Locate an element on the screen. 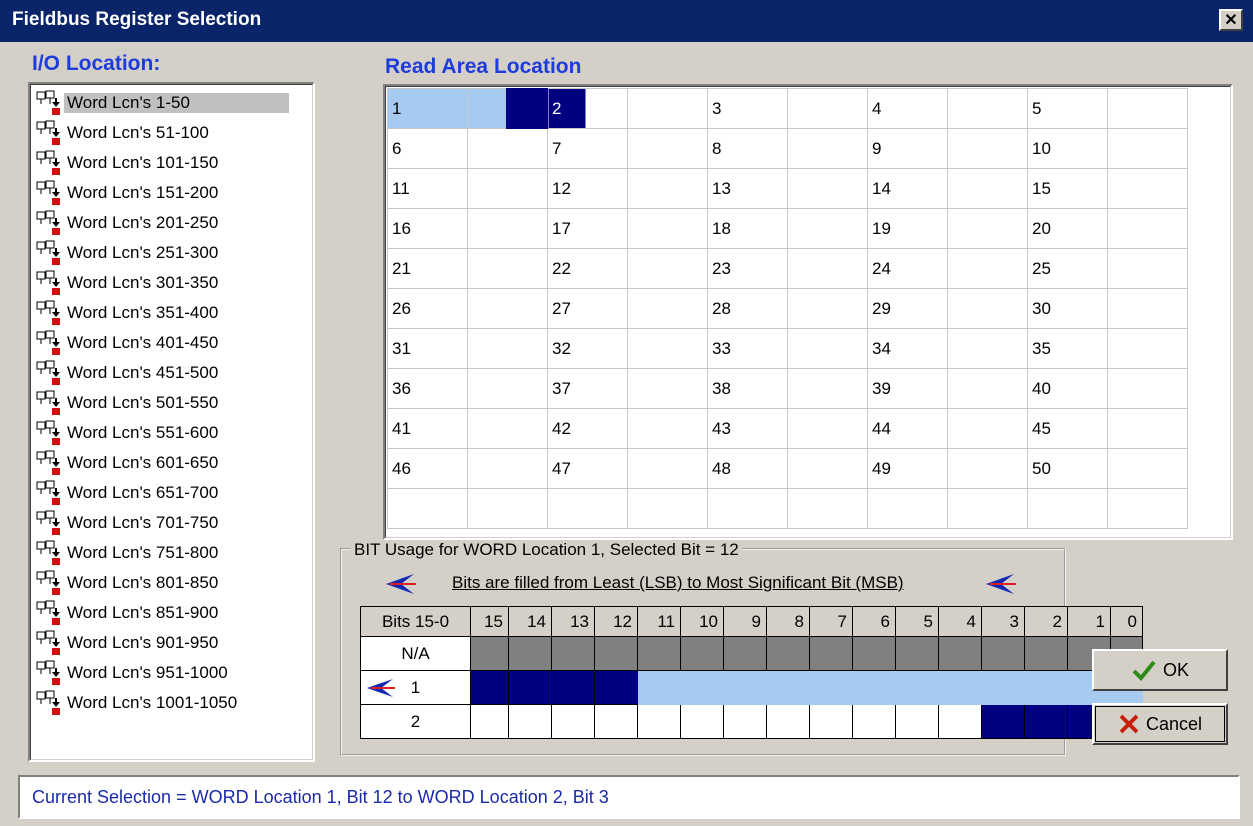 The height and width of the screenshot is (826, 1253). grid-cell: 7 is located at coordinates (587, 148).